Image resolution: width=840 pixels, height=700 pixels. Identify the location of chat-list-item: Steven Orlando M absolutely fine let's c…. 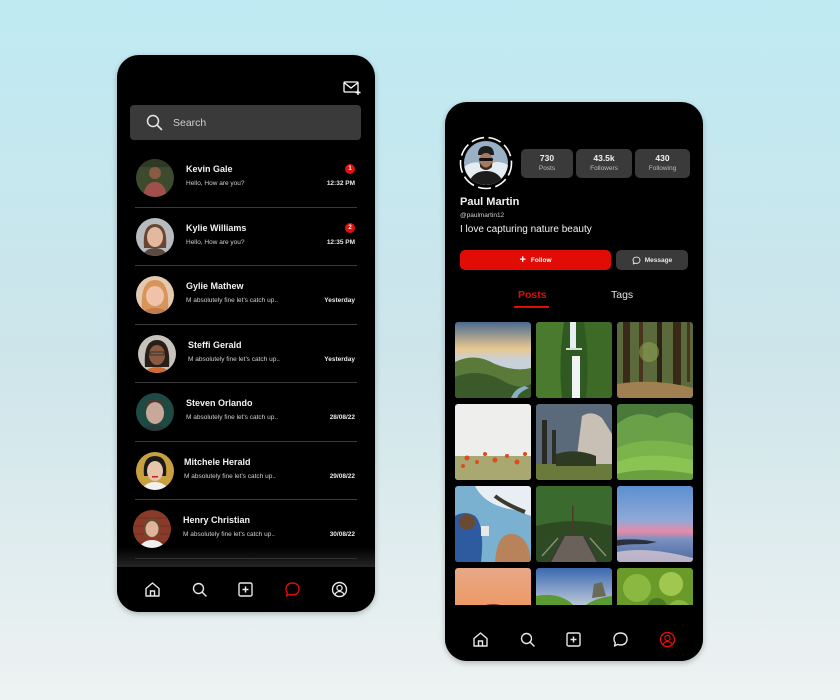
(246, 412).